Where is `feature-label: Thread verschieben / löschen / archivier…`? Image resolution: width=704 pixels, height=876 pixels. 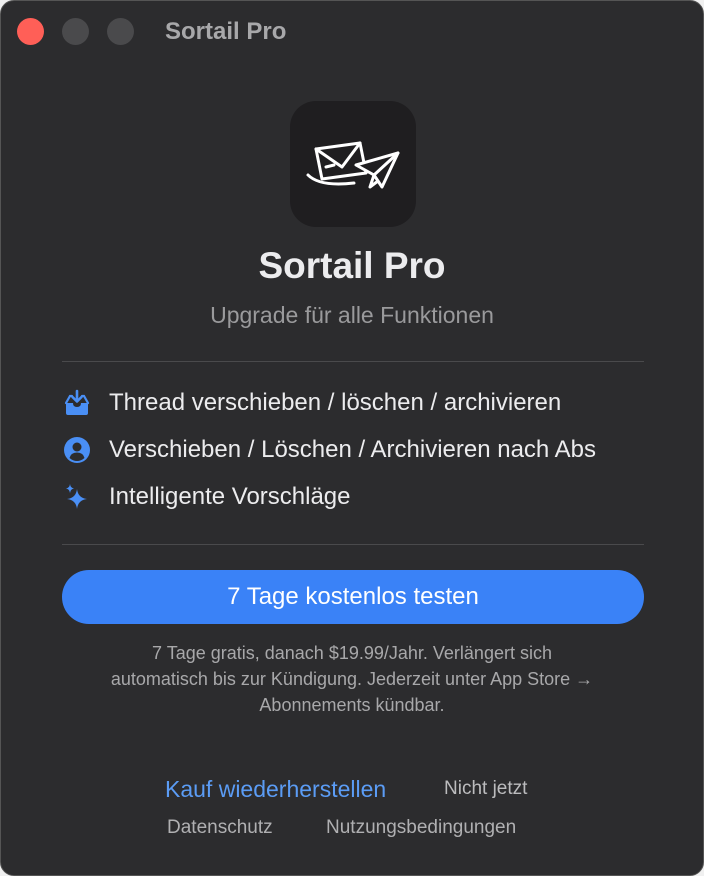 feature-label: Thread verschieben / löschen / archivier… is located at coordinates (335, 402).